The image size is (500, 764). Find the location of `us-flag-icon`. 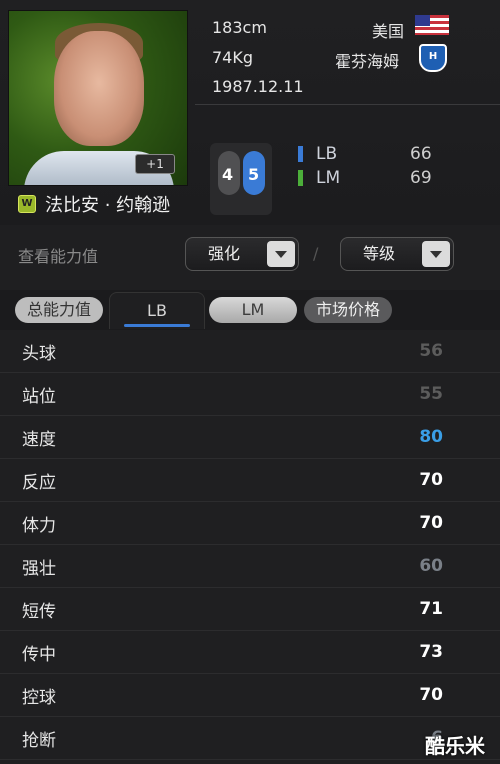

us-flag-icon is located at coordinates (432, 25).